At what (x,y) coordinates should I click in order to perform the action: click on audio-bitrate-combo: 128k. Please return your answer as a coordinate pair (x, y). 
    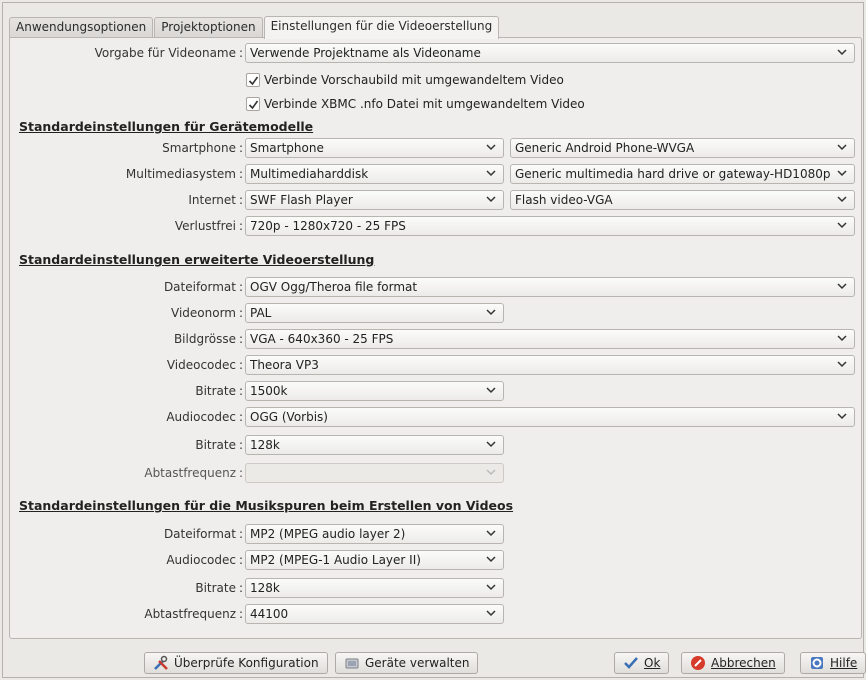
    Looking at the image, I should click on (374, 445).